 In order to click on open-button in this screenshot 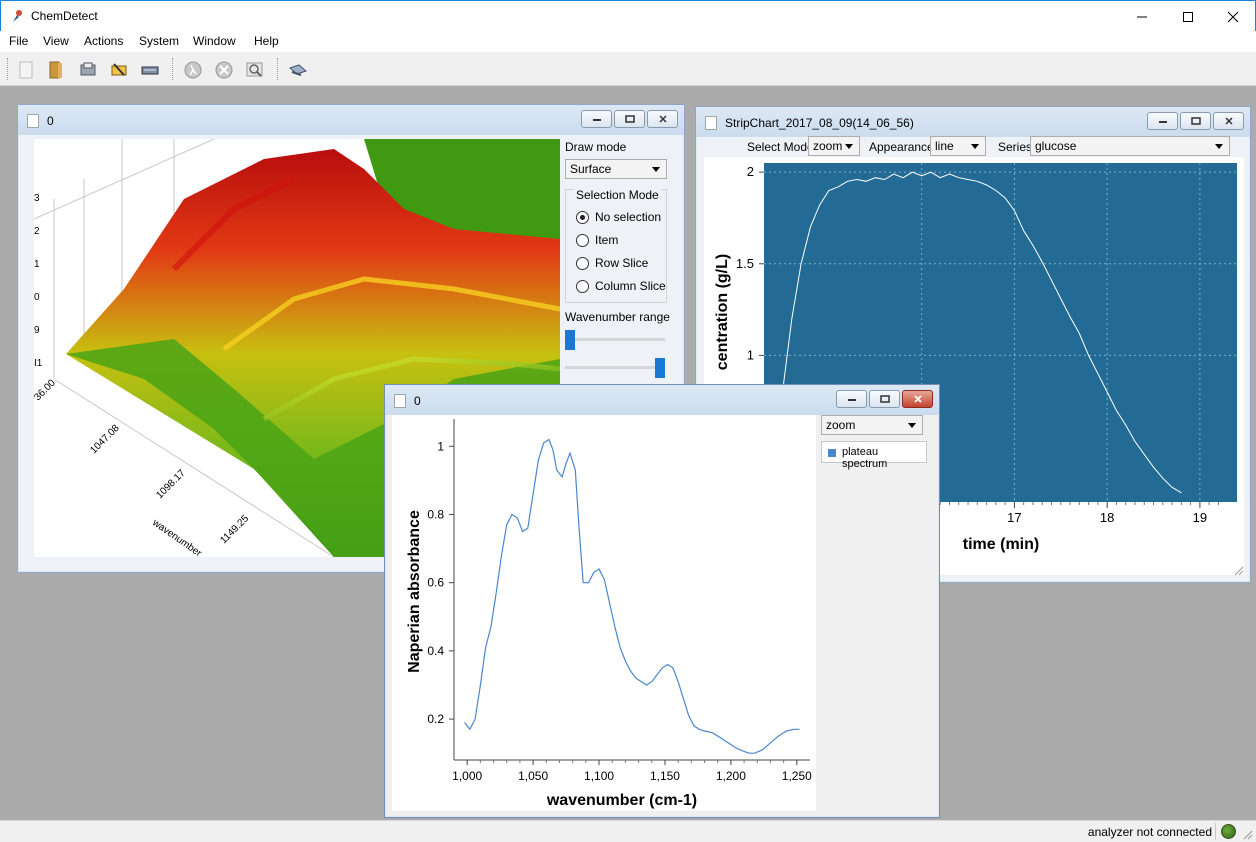, I will do `click(56, 70)`.